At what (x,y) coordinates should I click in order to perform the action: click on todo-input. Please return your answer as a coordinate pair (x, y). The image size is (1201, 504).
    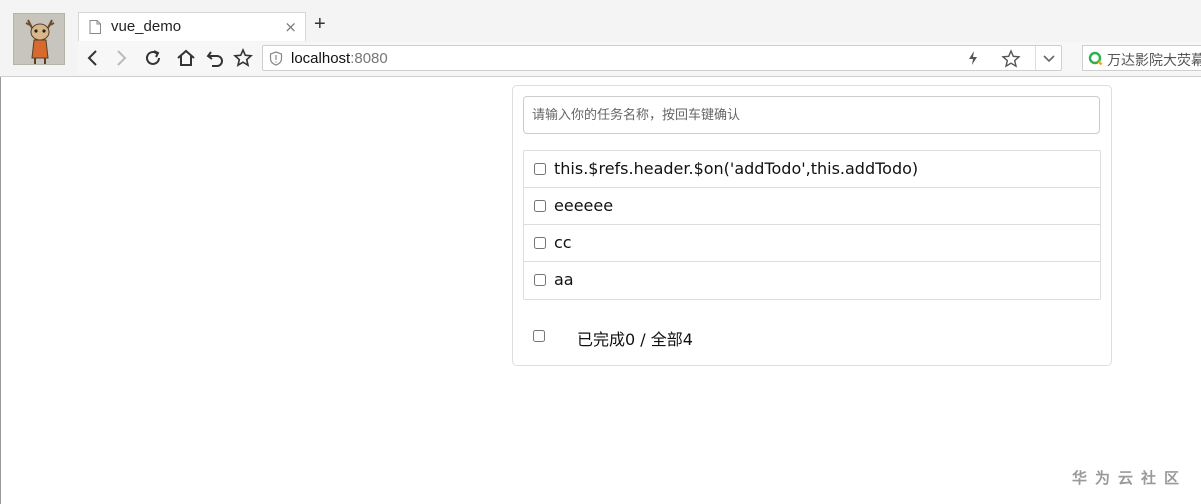
    Looking at the image, I should click on (811, 115).